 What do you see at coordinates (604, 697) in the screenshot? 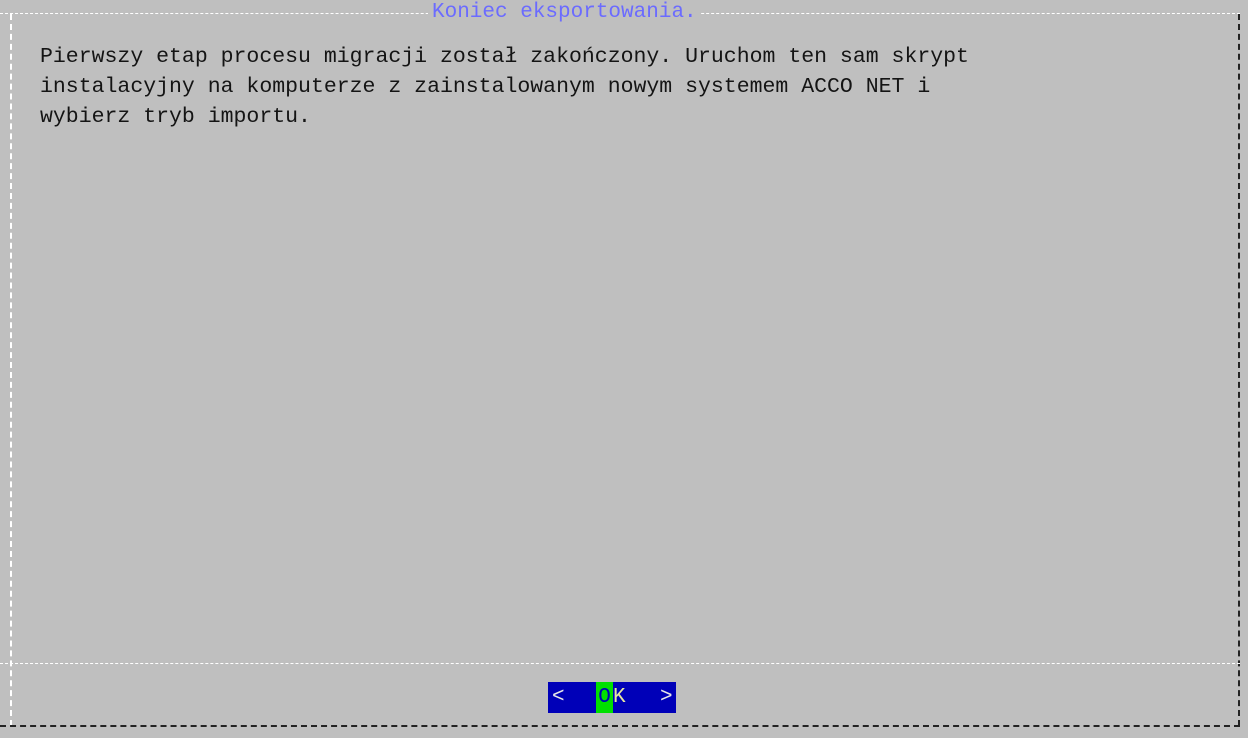
I see `ok-button-hotkey: O` at bounding box center [604, 697].